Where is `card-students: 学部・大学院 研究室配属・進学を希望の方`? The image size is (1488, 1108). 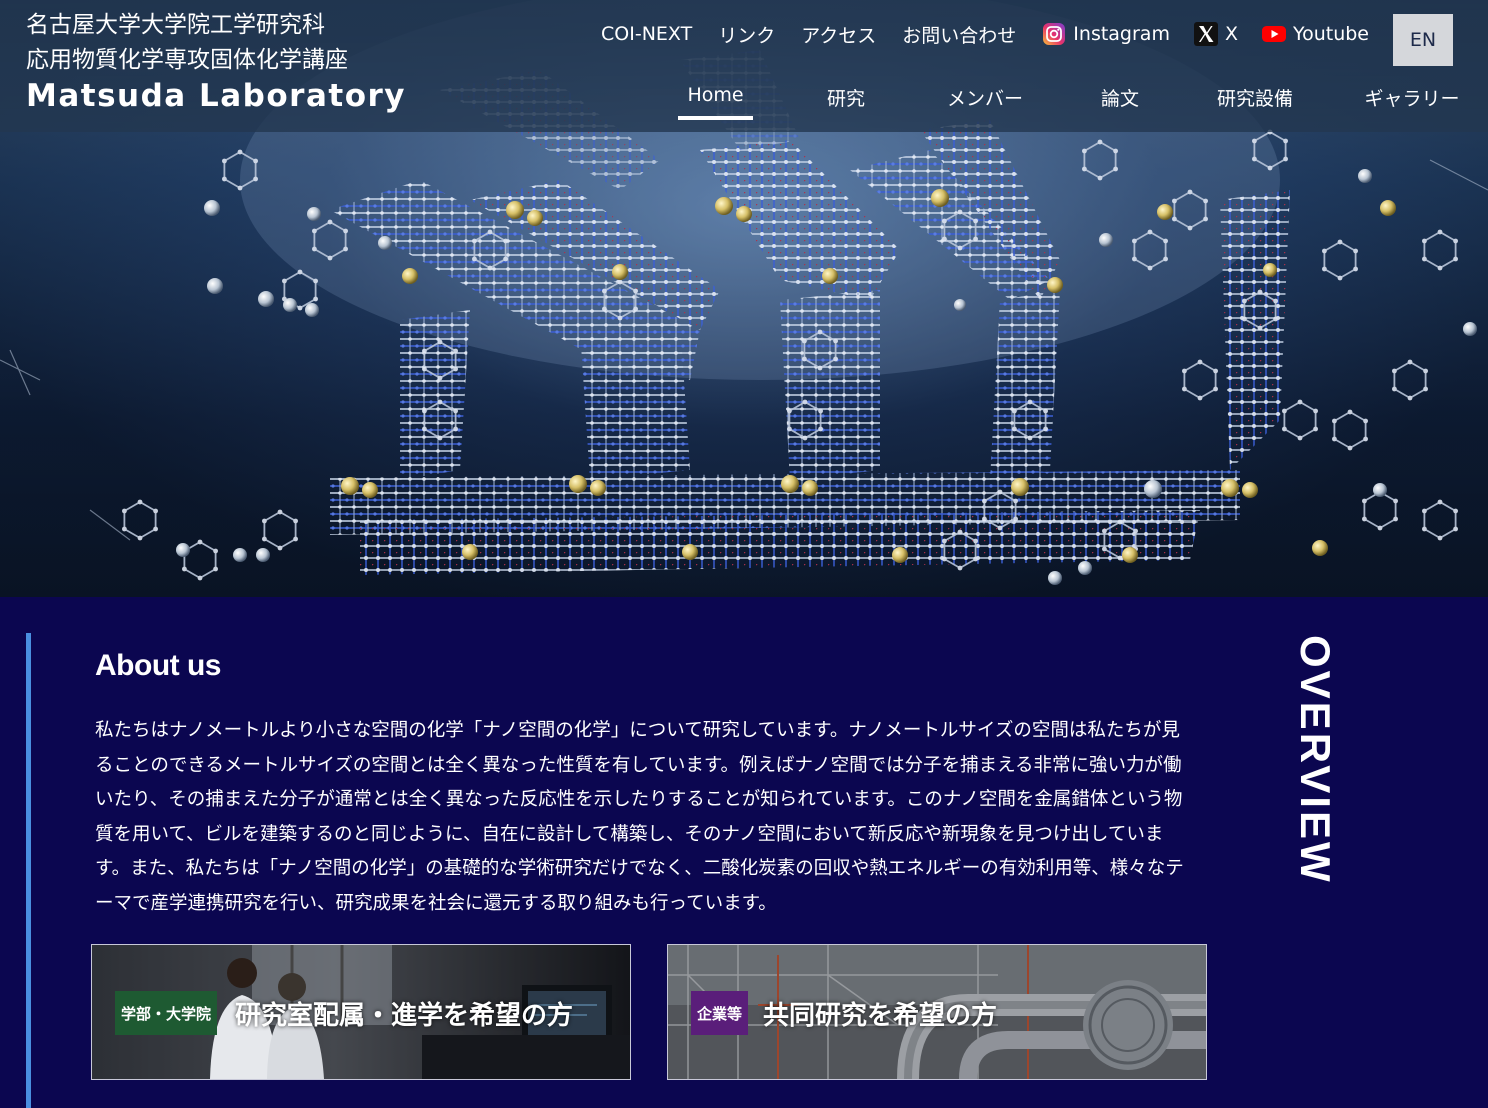
card-students: 学部・大学院 研究室配属・進学を希望の方 is located at coordinates (361, 1012).